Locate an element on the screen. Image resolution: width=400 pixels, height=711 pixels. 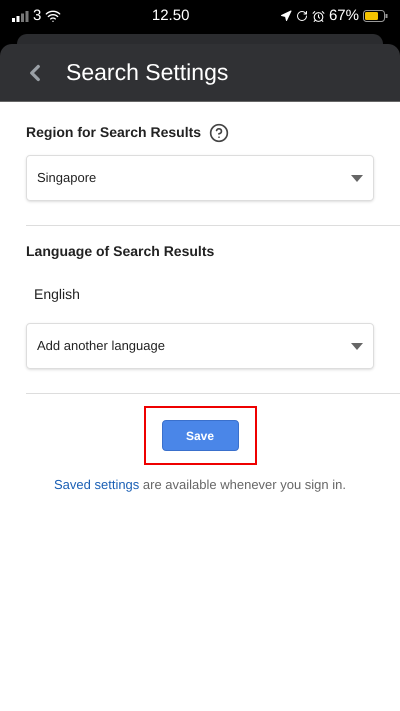
battery-percent: 67% is located at coordinates (343, 16).